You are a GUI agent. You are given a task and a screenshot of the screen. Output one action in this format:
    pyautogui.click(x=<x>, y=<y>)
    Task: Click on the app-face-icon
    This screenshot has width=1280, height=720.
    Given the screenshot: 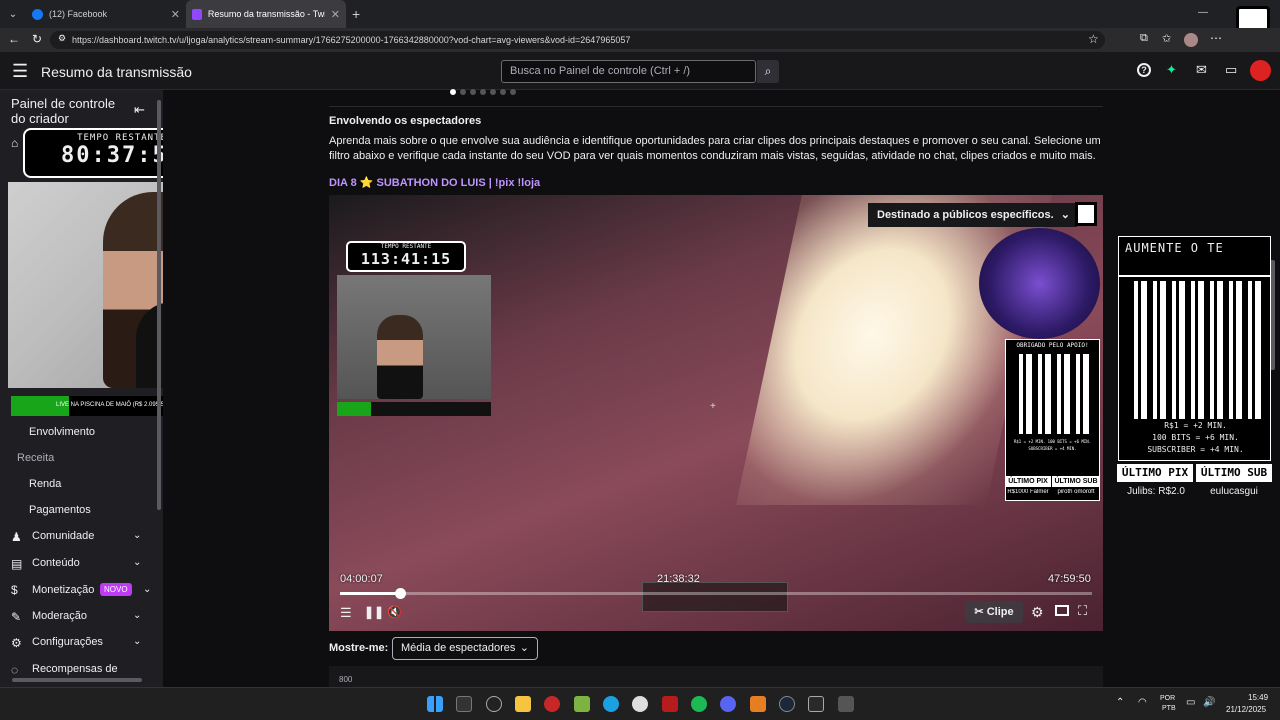 What is the action you would take?
    pyautogui.click(x=640, y=704)
    